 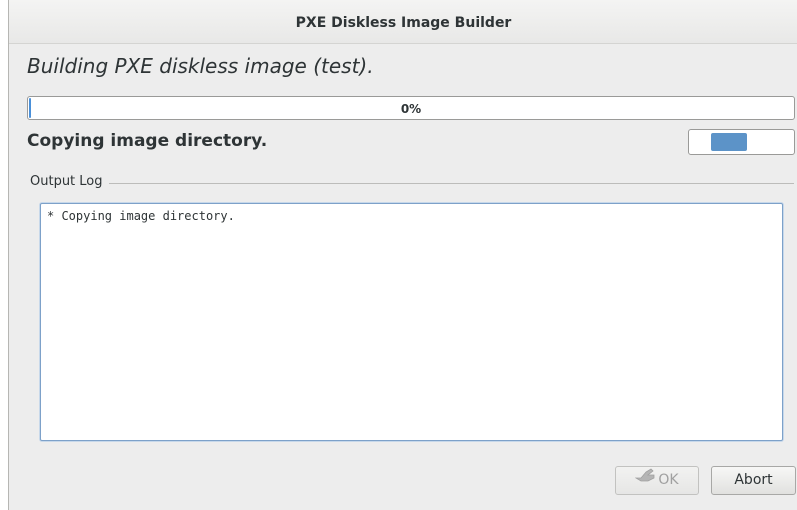 I want to click on activity-indicator, so click(x=741, y=142).